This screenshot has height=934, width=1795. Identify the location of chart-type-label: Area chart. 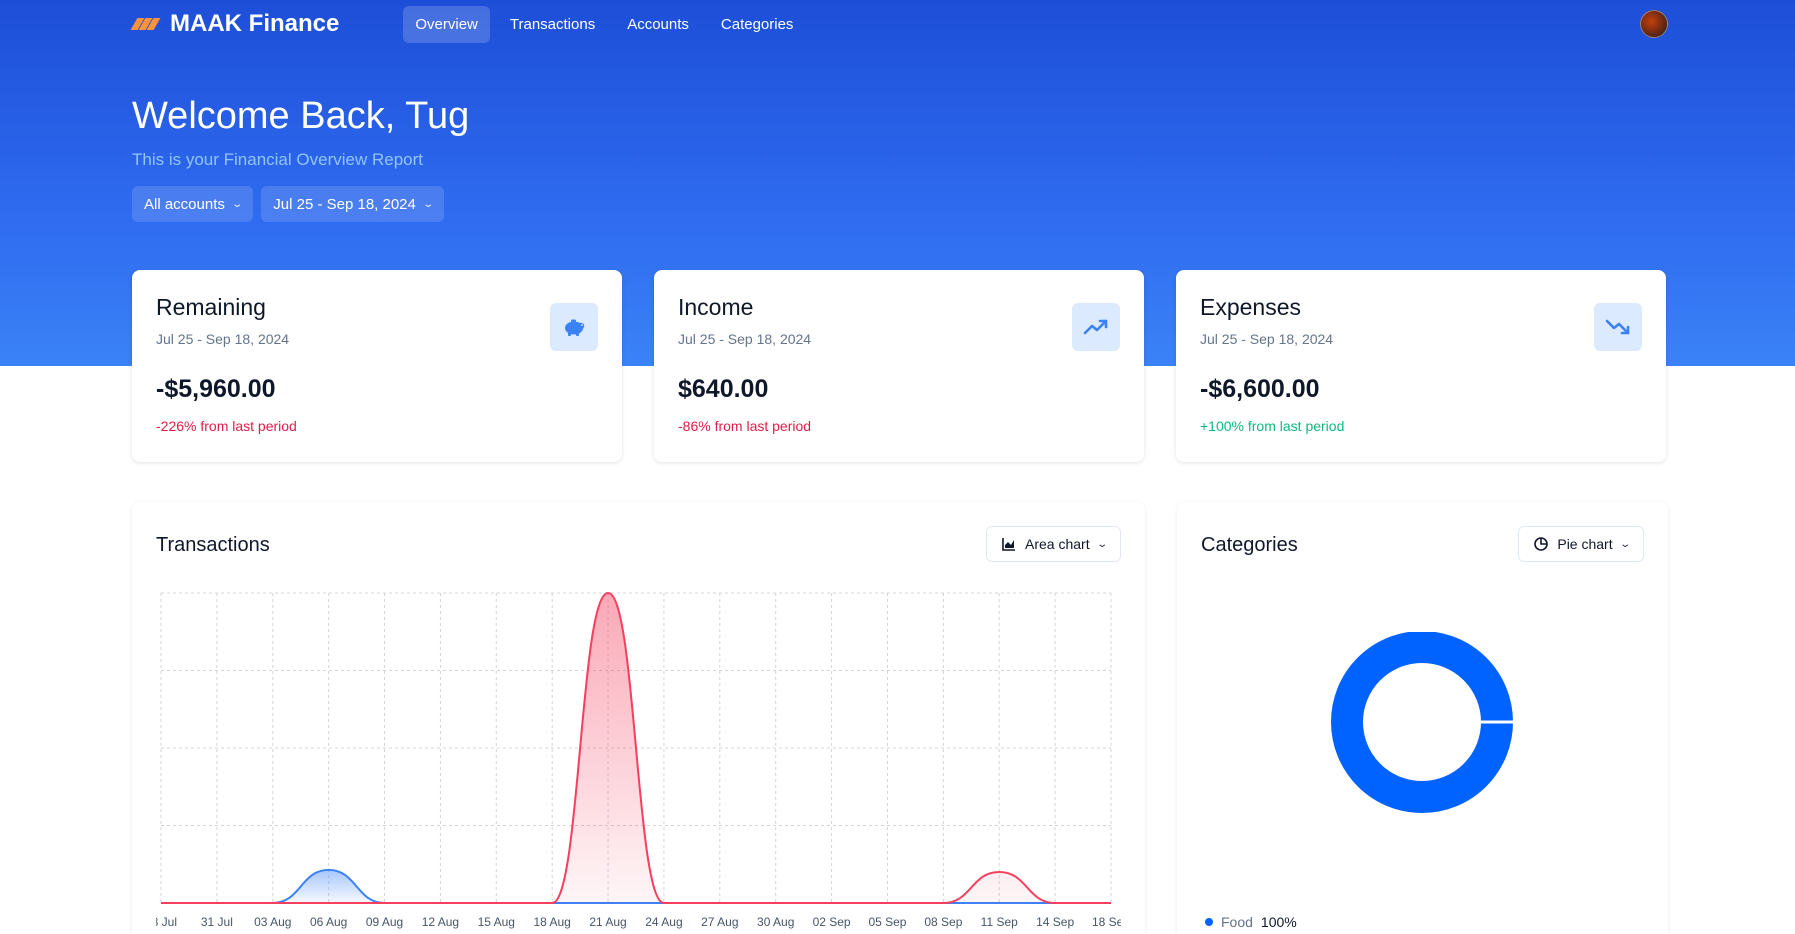
(1057, 544).